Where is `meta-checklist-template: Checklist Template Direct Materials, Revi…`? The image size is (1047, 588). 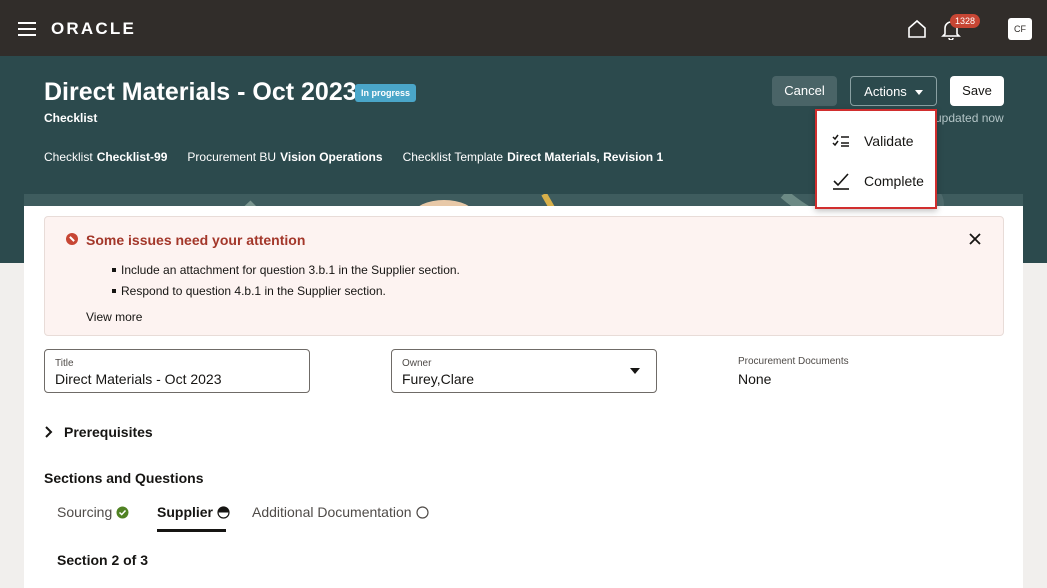 meta-checklist-template: Checklist Template Direct Materials, Revi… is located at coordinates (533, 157).